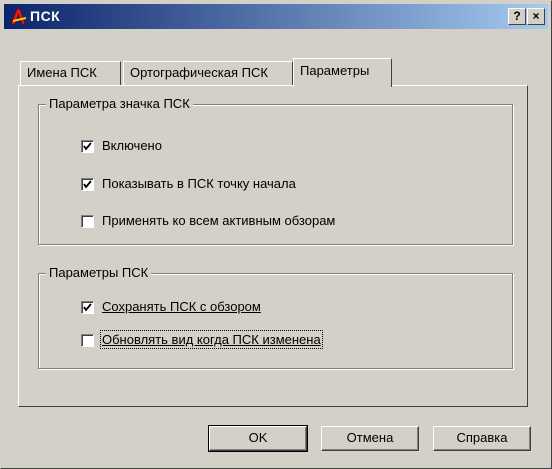 The width and height of the screenshot is (552, 469). What do you see at coordinates (45, 16) in the screenshot?
I see `window-title: ПСК` at bounding box center [45, 16].